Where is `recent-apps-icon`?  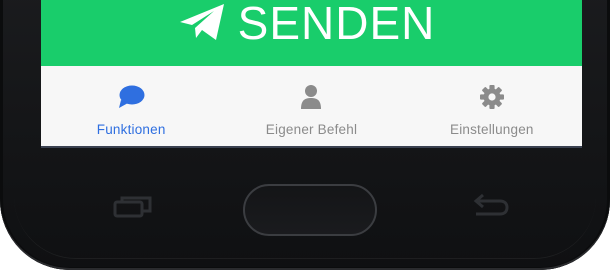
recent-apps-icon is located at coordinates (133, 206).